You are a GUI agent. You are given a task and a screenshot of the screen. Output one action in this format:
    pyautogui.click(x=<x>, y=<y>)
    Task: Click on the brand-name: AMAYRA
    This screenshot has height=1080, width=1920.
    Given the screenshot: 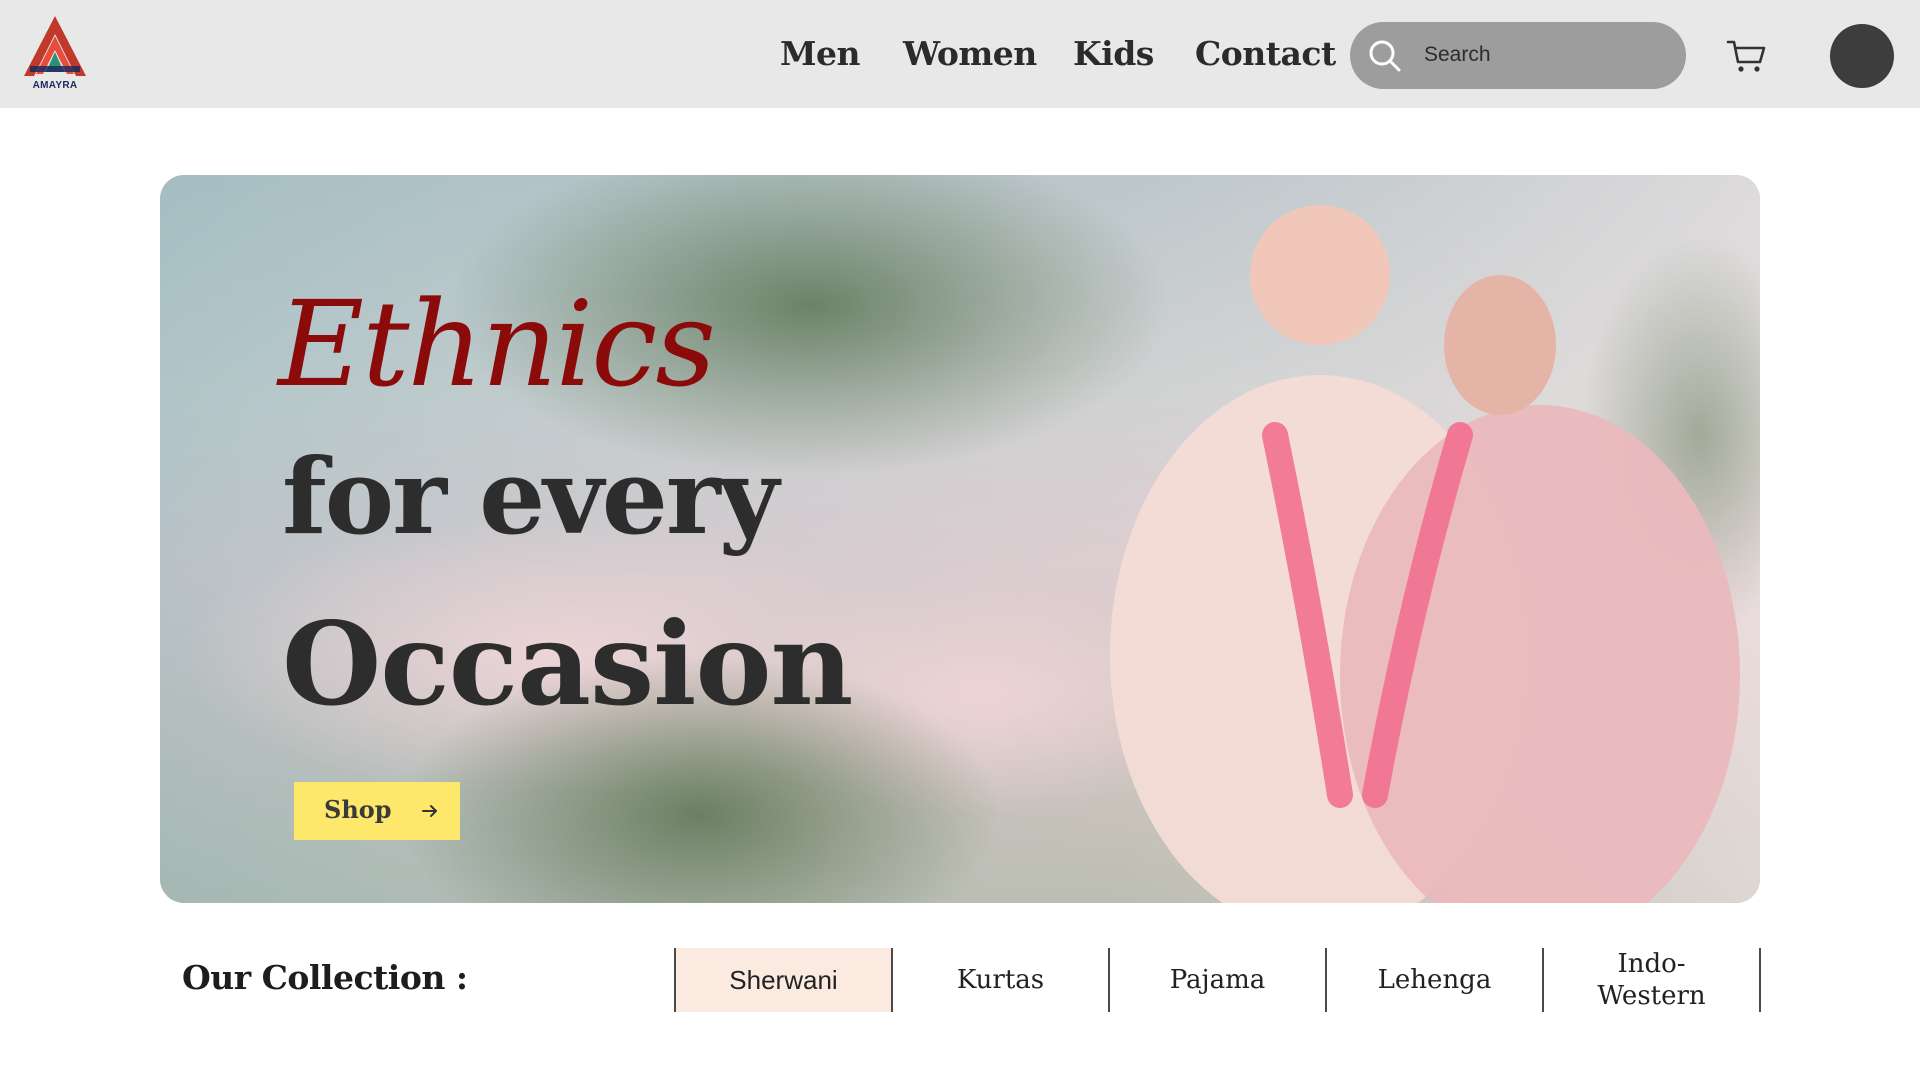 What is the action you would take?
    pyautogui.click(x=55, y=85)
    